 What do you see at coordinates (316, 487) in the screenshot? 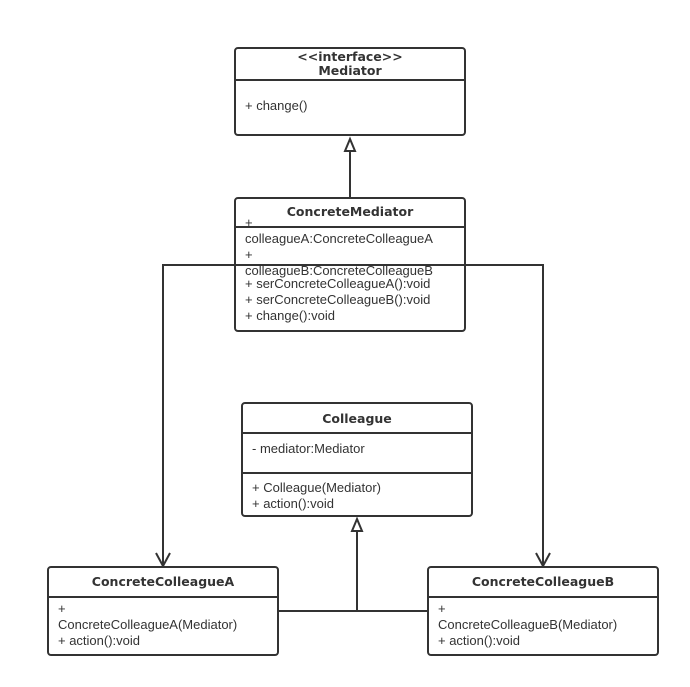
I see `method: + Colleague(Mediator)` at bounding box center [316, 487].